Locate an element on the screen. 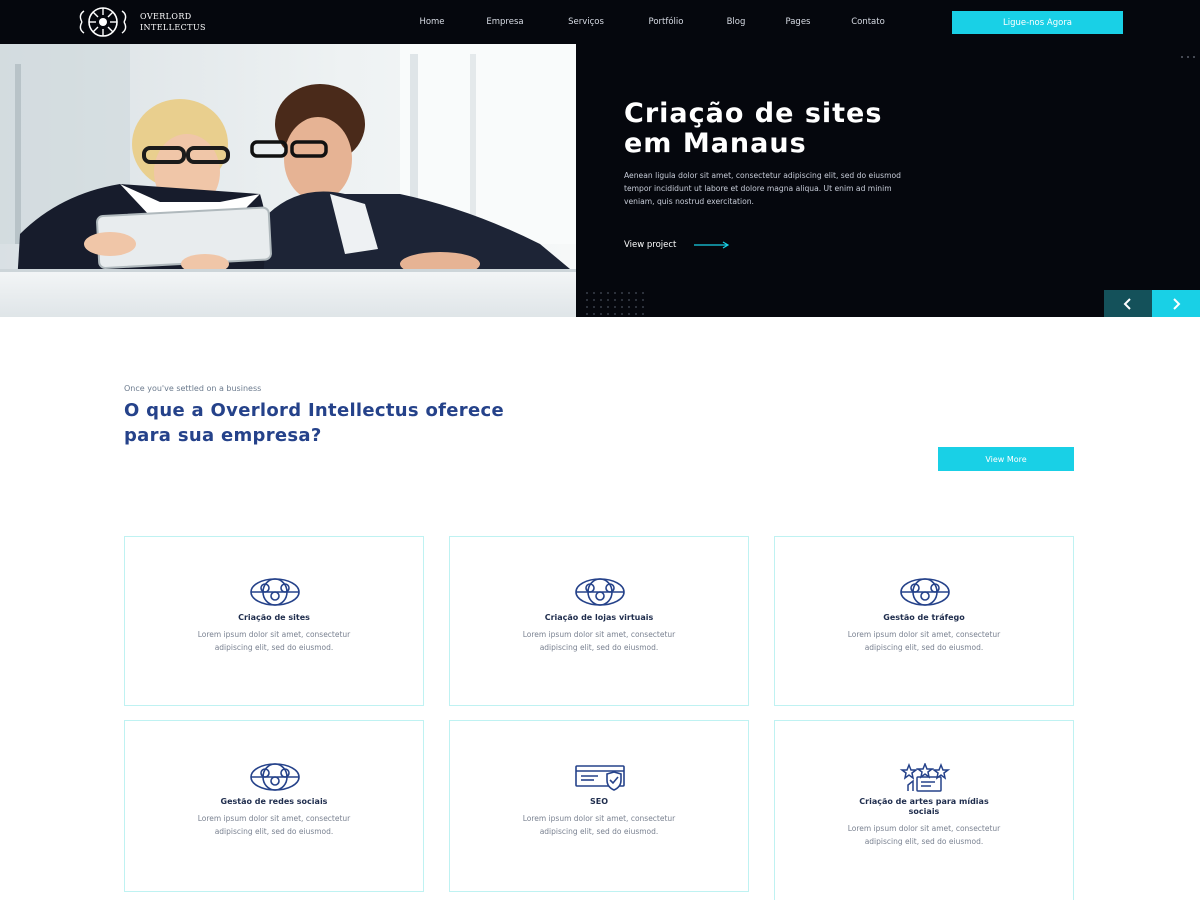 Image resolution: width=1200 pixels, height=900 pixels. hero-title: Criação de sites em Manaus is located at coordinates (834, 129).